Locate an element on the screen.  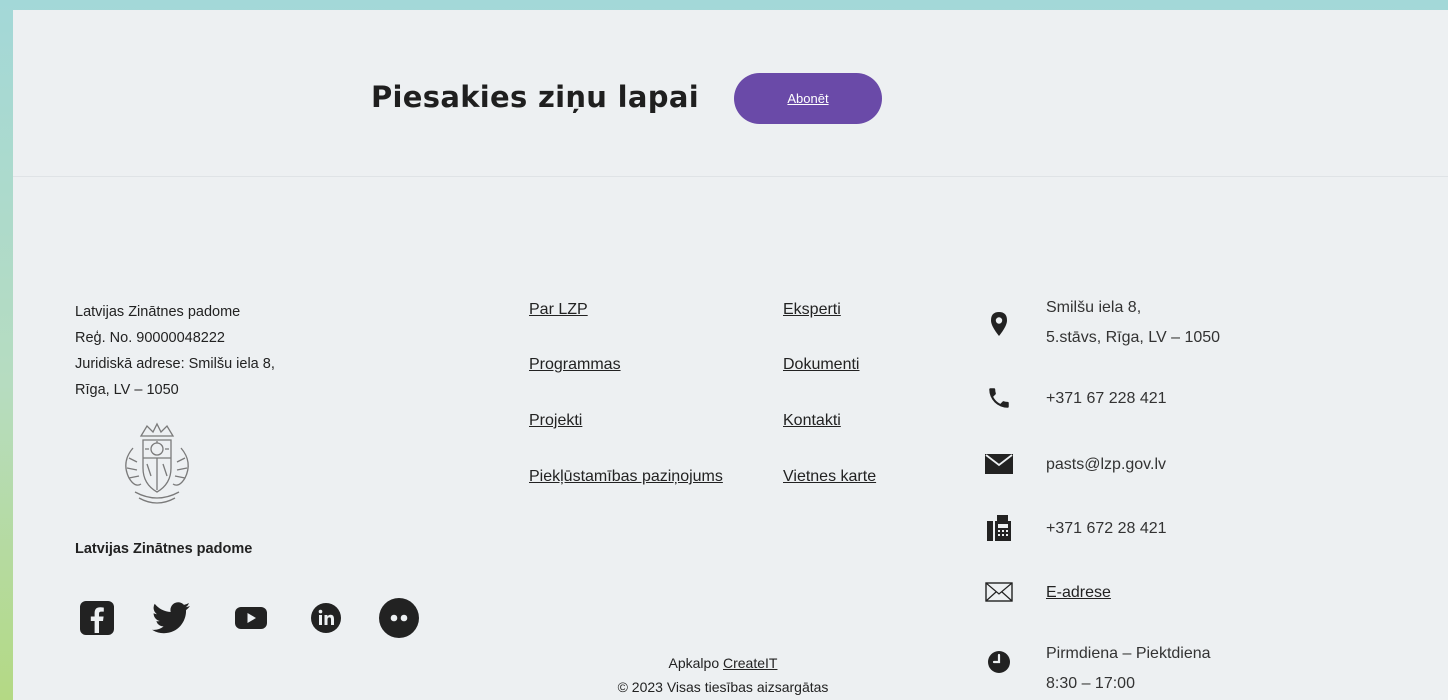
flickr-icon is located at coordinates (399, 618).